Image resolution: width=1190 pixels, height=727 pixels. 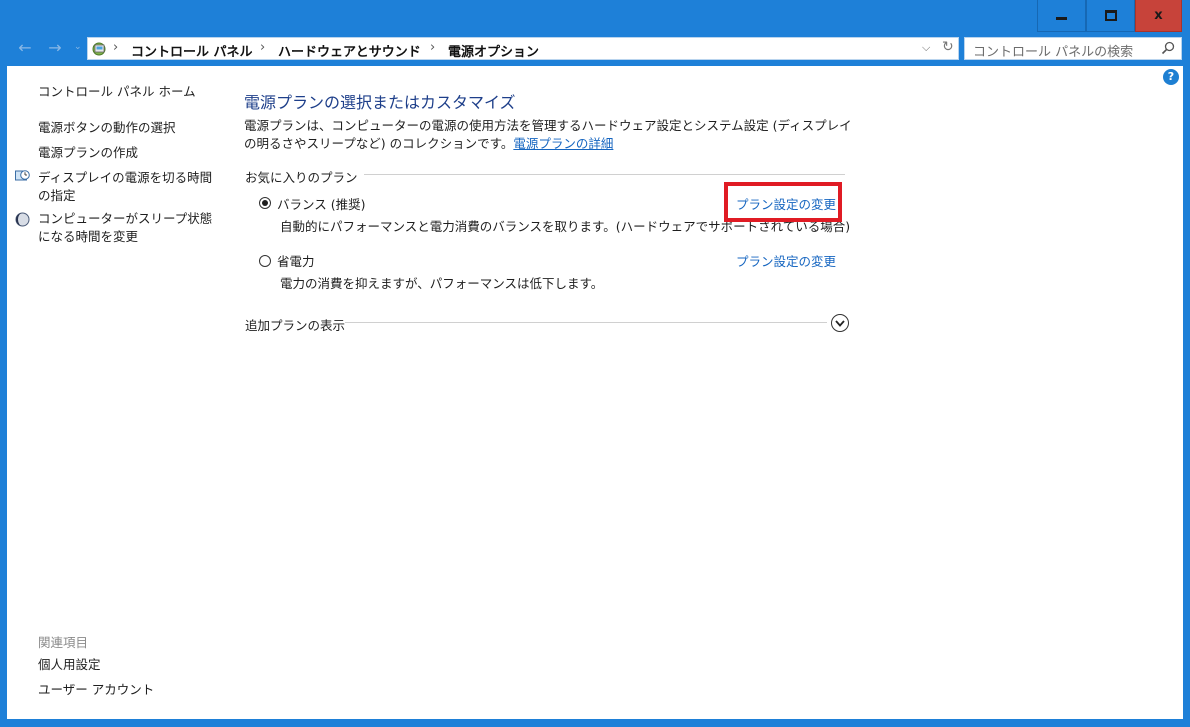 What do you see at coordinates (1053, 52) in the screenshot?
I see `search-placeholder: コントロール パネルの検索` at bounding box center [1053, 52].